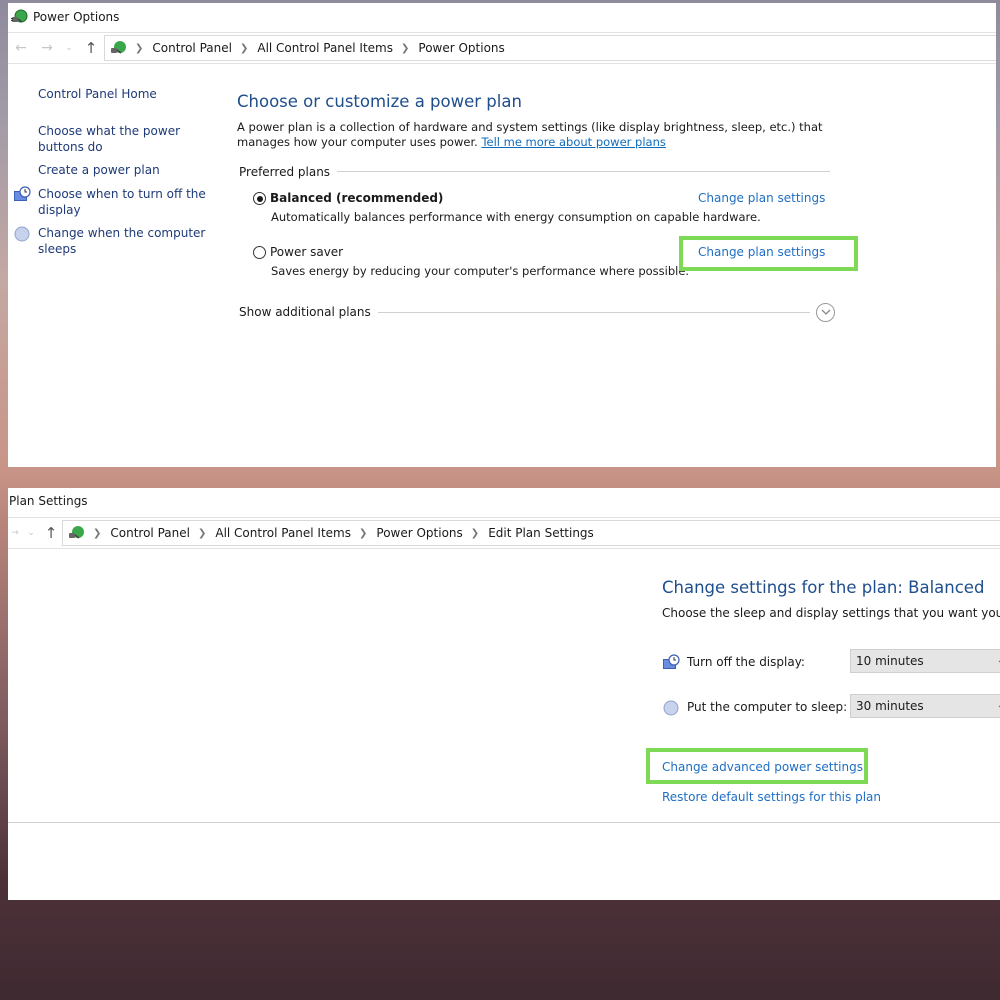  Describe the element at coordinates (125, 170) in the screenshot. I see `sidebar-create-plan: Create a power plan` at that location.